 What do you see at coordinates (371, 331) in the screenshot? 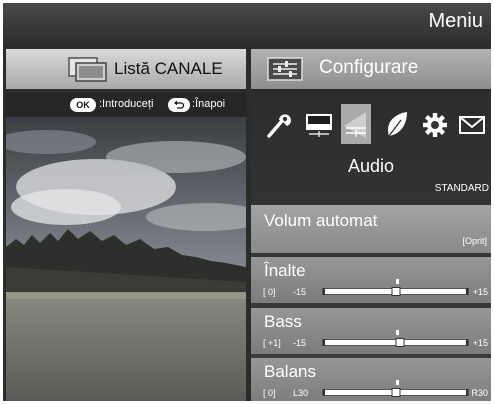
I see `menu-item-bass: Bass [ +1] -15 +15` at bounding box center [371, 331].